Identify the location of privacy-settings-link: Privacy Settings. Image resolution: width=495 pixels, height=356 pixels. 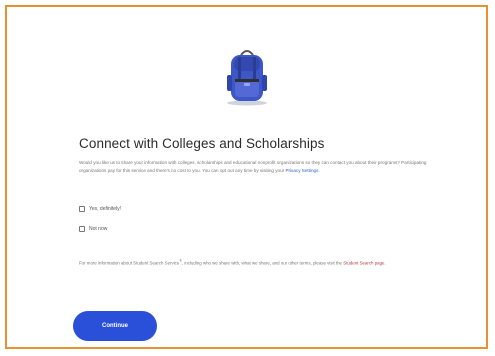
(301, 170).